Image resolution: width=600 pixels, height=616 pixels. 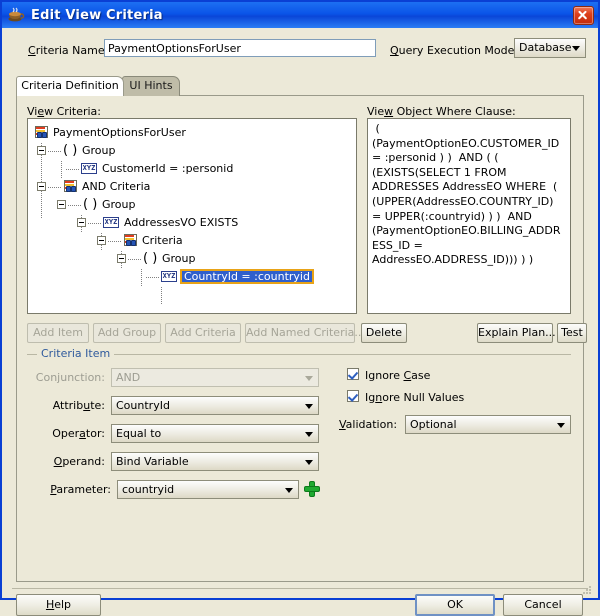 I want to click on test-button: Test, so click(x=572, y=333).